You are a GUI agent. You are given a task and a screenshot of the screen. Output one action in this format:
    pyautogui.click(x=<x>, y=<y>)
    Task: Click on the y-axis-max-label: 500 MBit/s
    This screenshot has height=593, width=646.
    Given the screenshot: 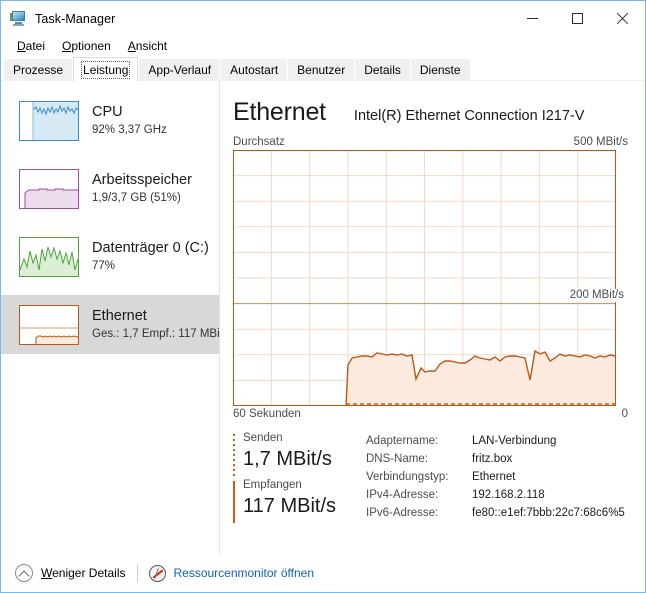 What is the action you would take?
    pyautogui.click(x=600, y=142)
    